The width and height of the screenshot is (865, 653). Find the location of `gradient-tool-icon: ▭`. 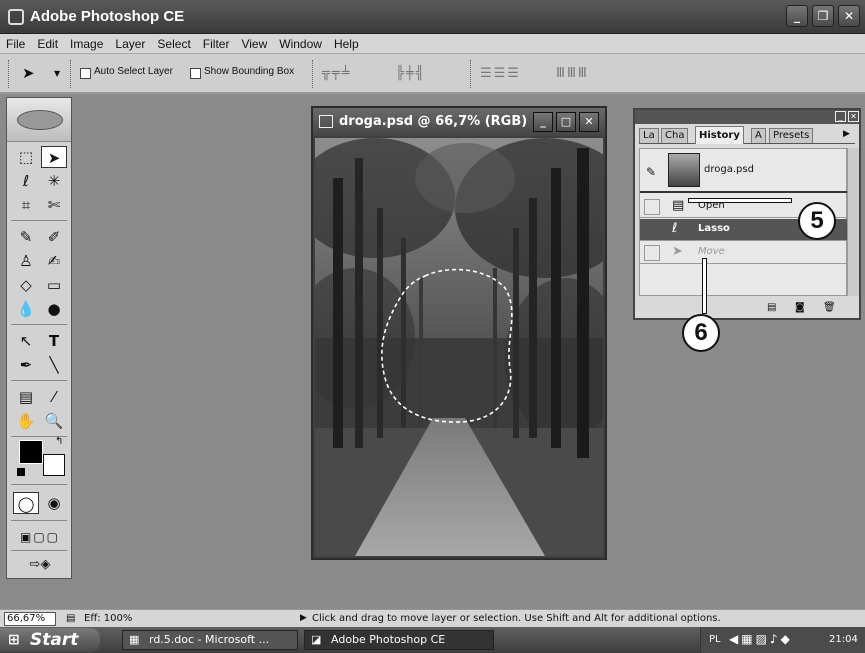

gradient-tool-icon: ▭ is located at coordinates (54, 285).